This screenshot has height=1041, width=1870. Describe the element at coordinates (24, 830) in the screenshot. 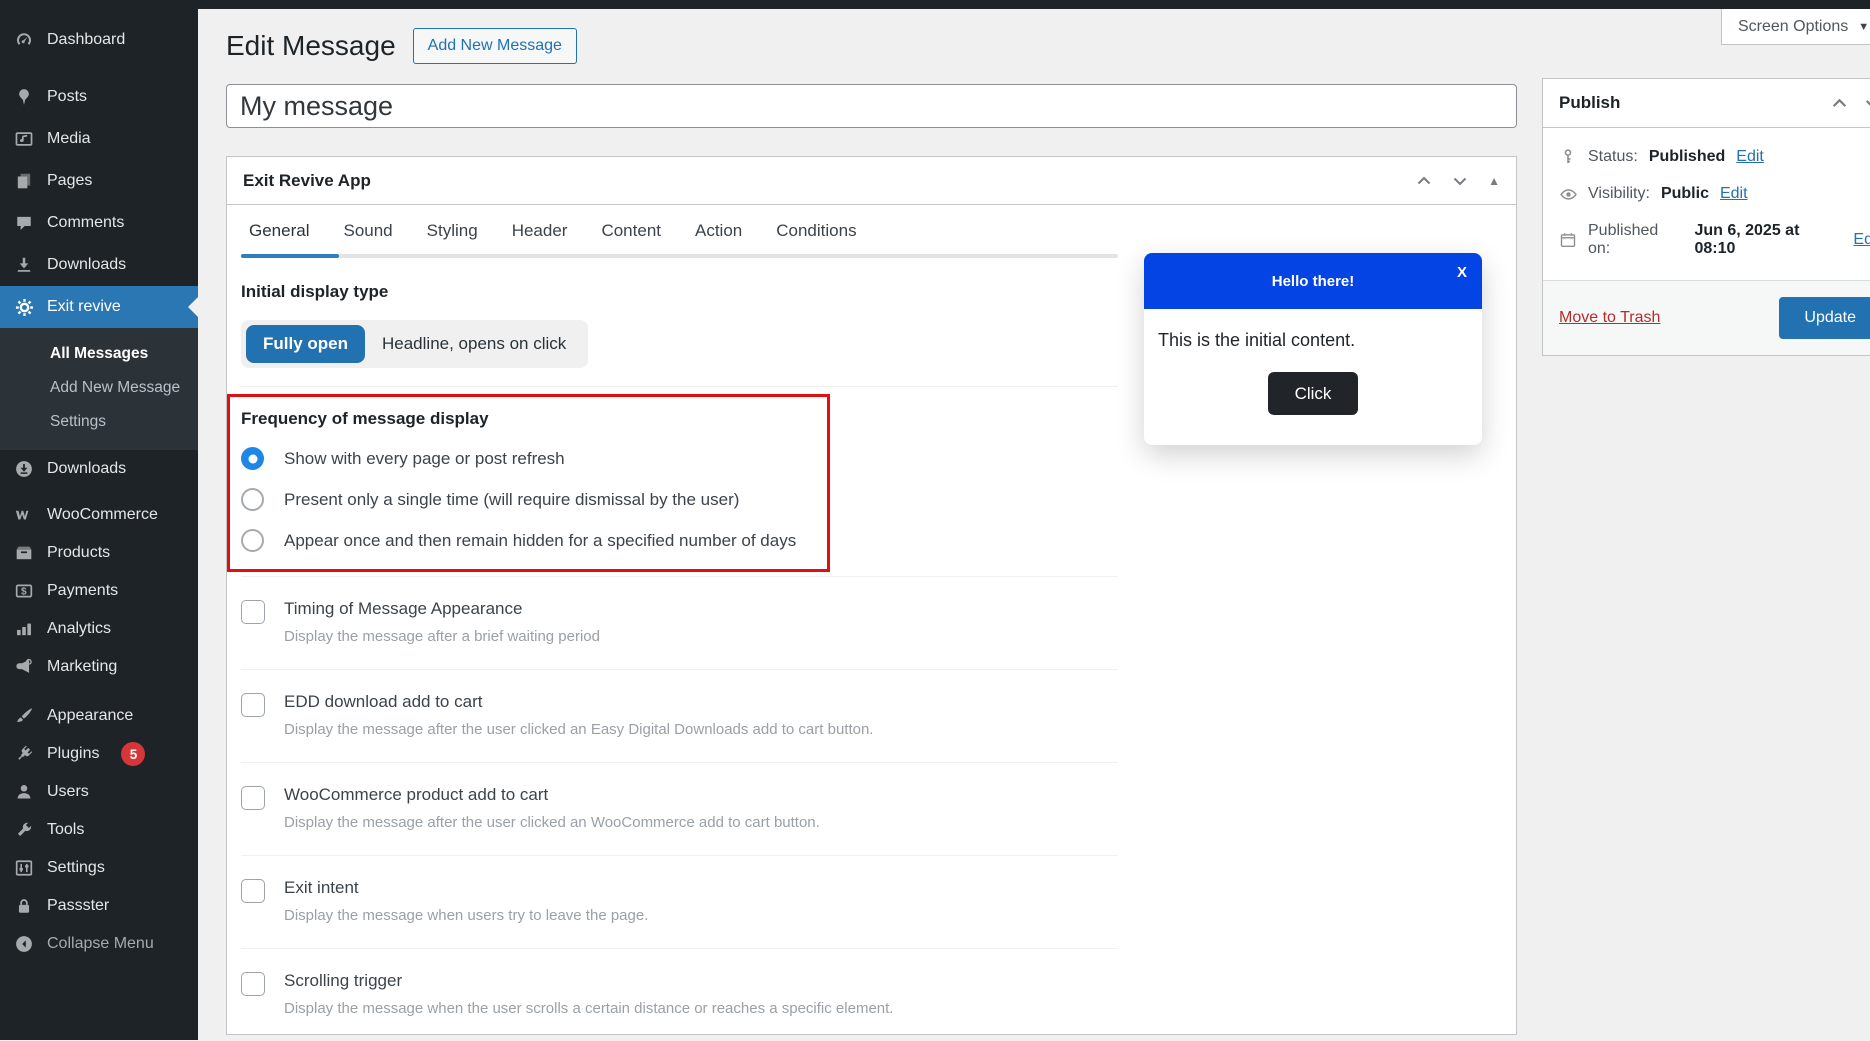

I see `wrench-icon` at that location.